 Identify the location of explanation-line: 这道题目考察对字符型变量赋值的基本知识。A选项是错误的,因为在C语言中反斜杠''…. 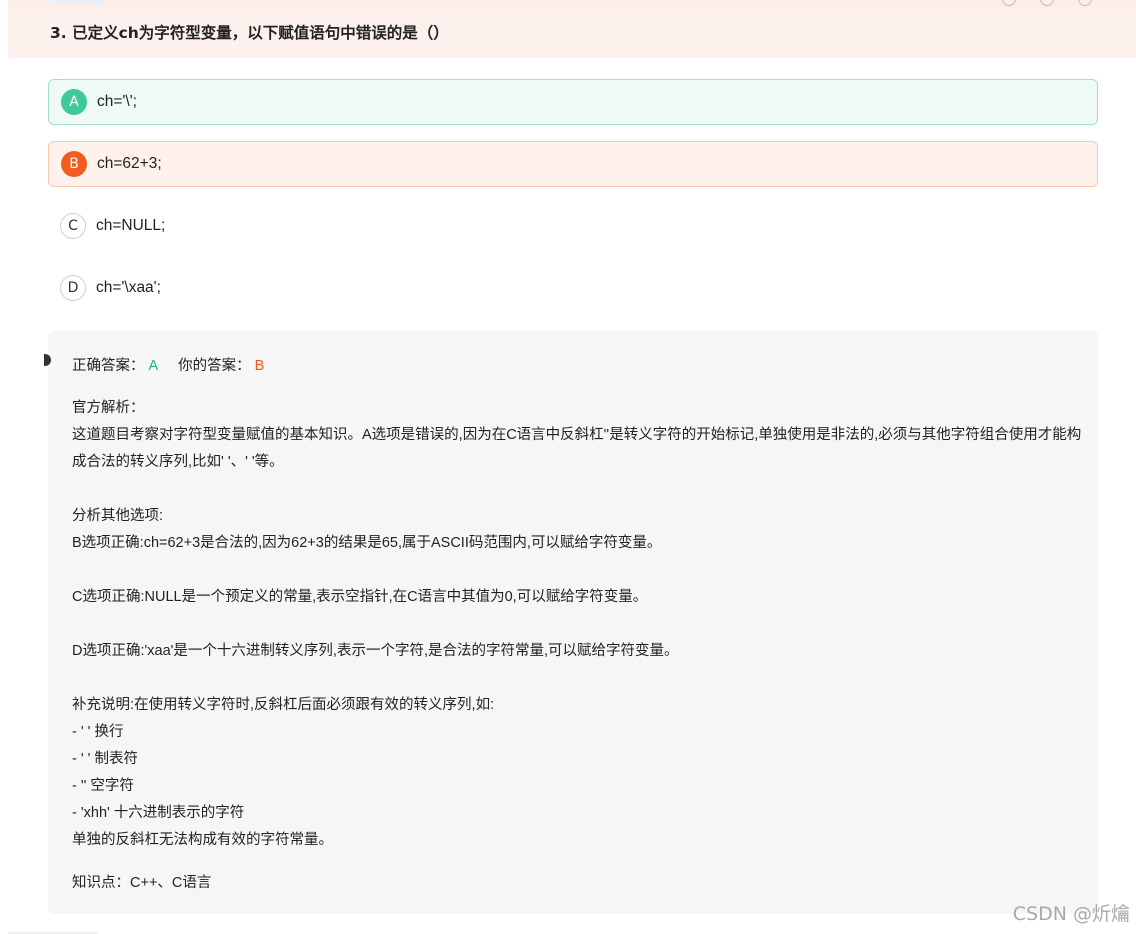
(577, 448).